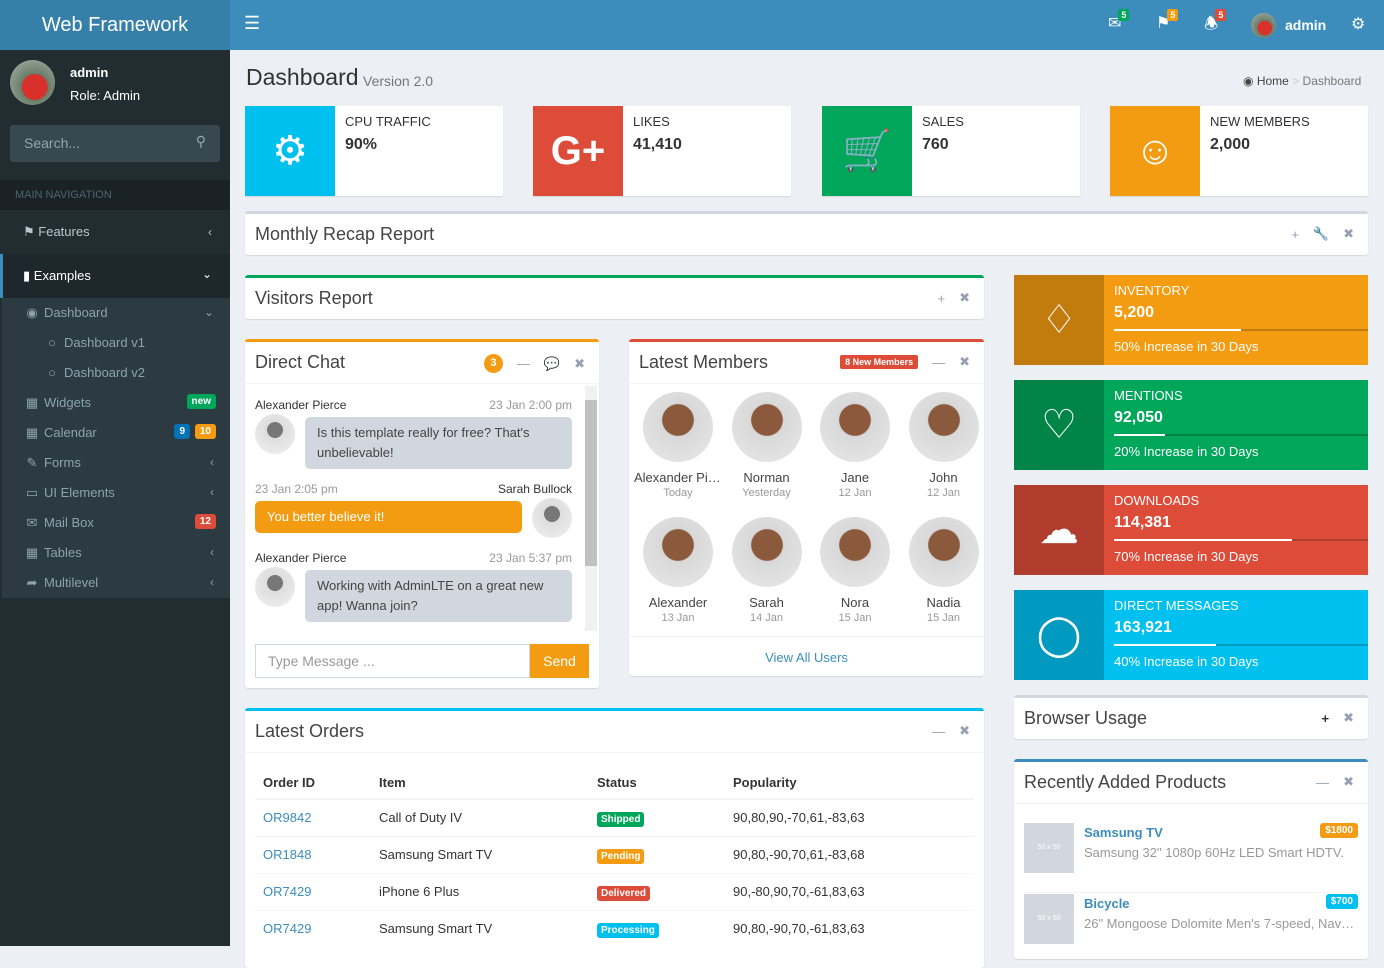 Image resolution: width=1384 pixels, height=968 pixels. I want to click on menu-toggle-icon: ☰, so click(252, 23).